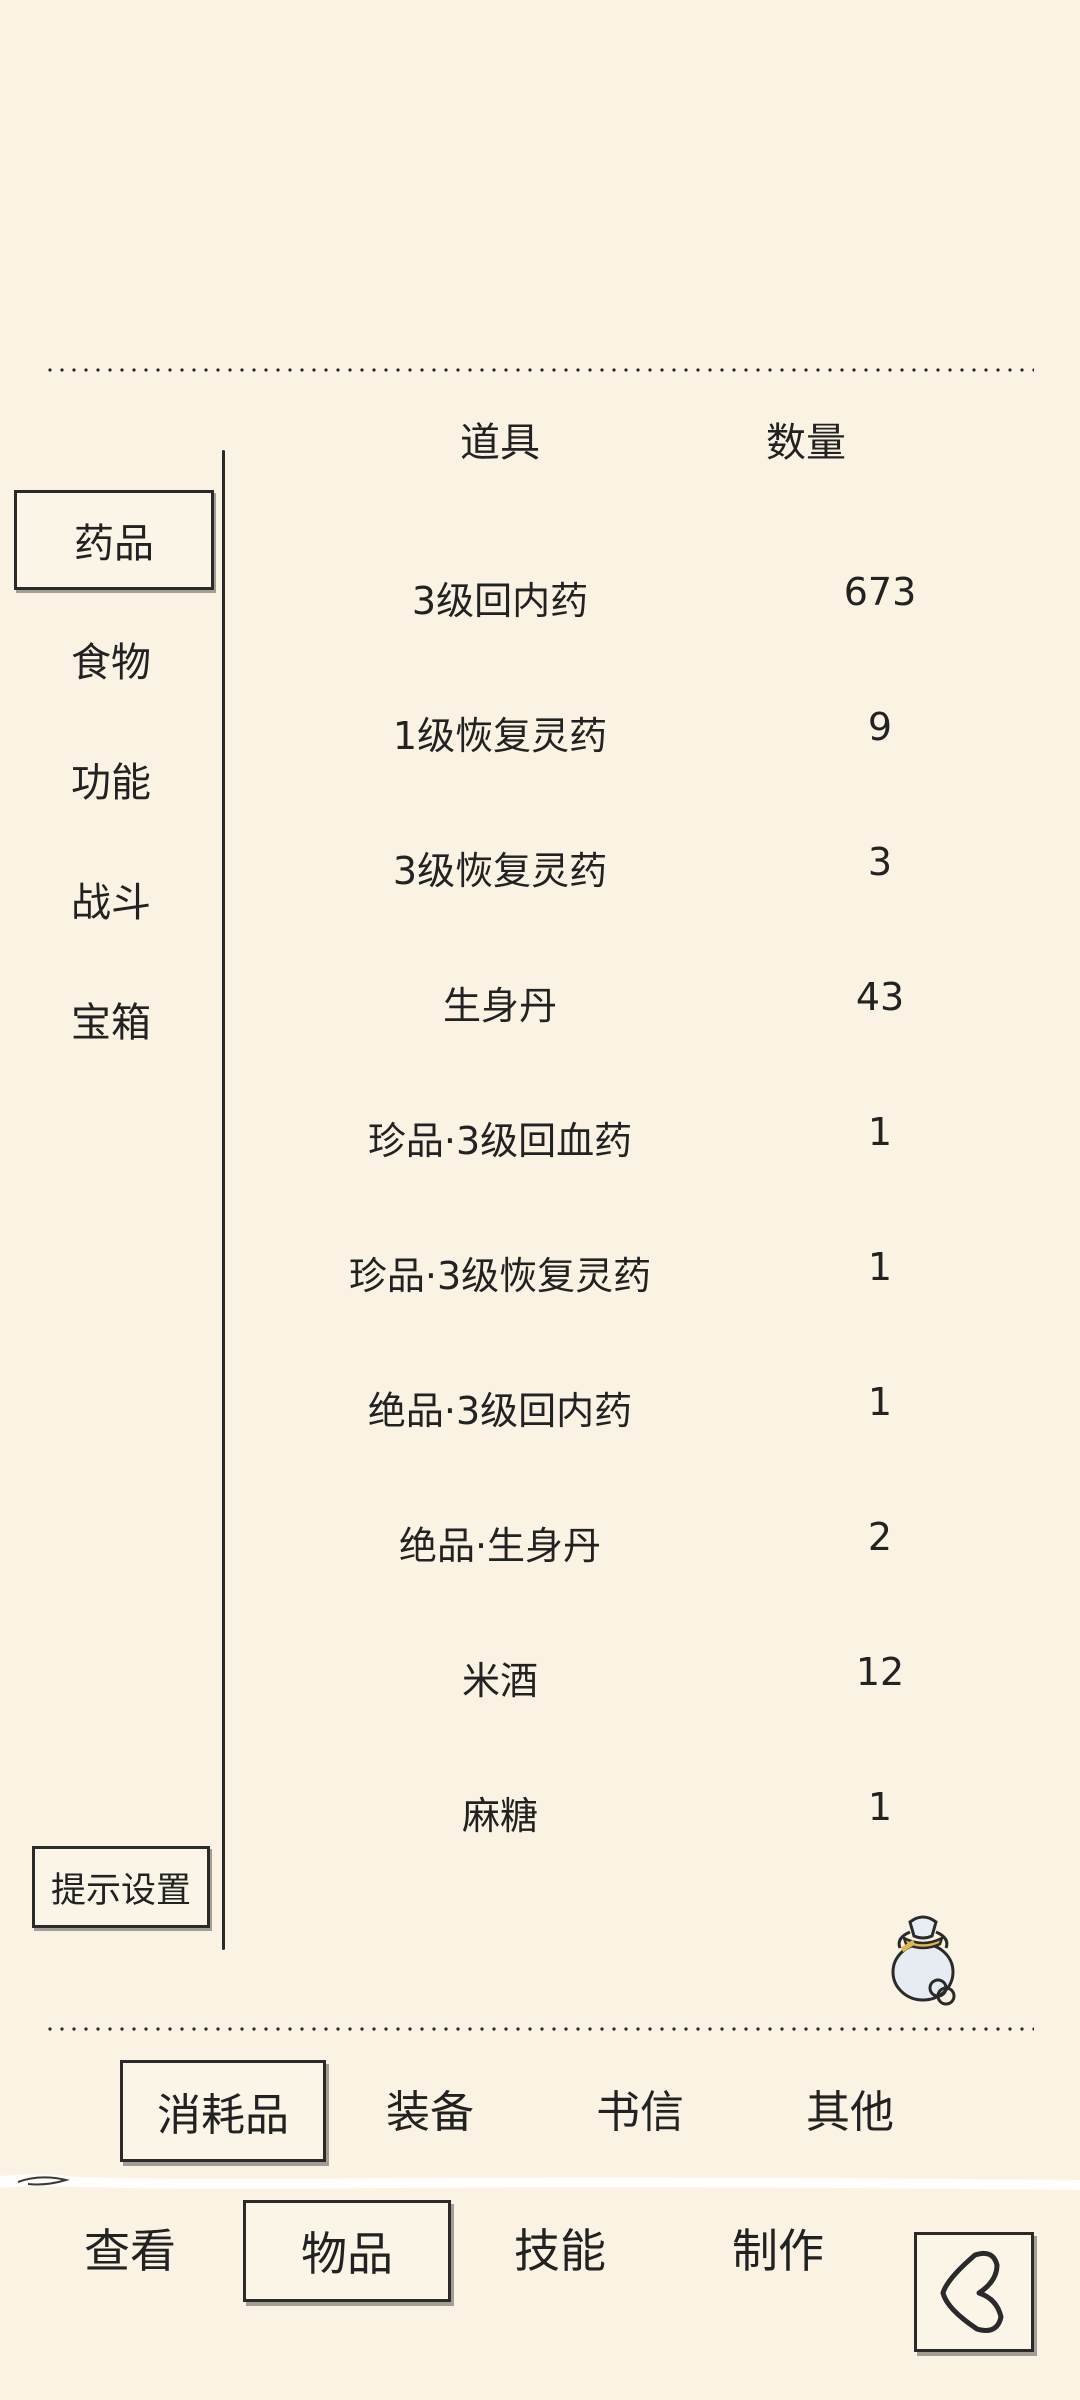  What do you see at coordinates (499, 1816) in the screenshot?
I see `item-name: 麻糖` at bounding box center [499, 1816].